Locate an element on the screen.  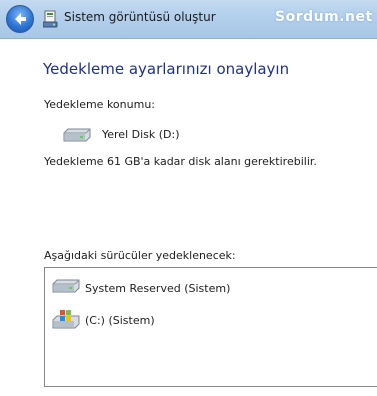
window-title: Sistem görüntüsü oluştur is located at coordinates (140, 17).